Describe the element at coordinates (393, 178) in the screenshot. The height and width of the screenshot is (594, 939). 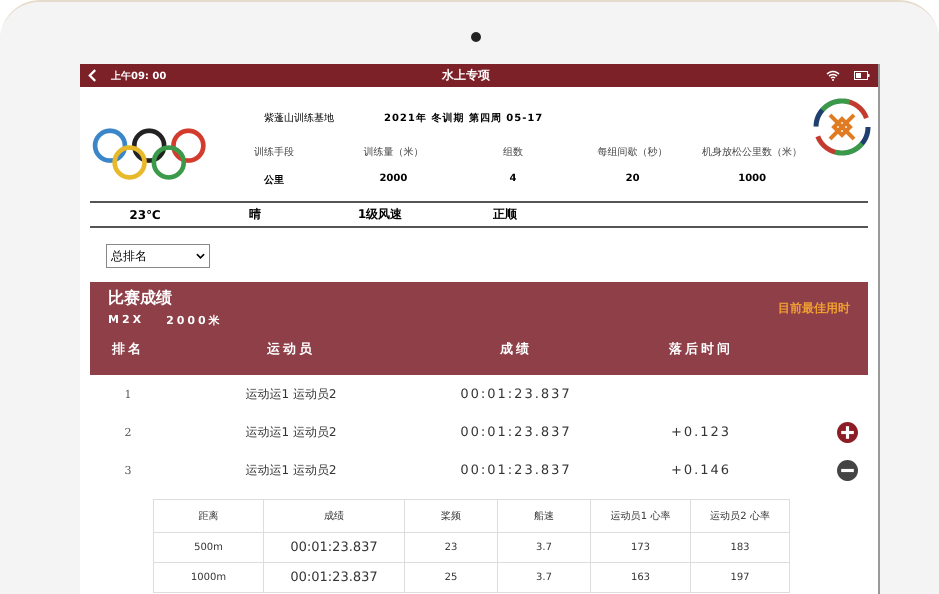
I see `stat-value: 2000` at that location.